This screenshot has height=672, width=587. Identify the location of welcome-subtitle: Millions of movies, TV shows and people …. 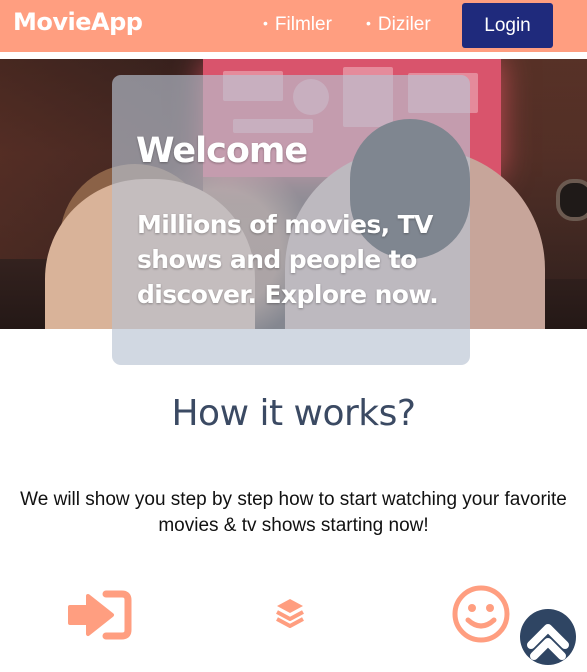
(288, 259).